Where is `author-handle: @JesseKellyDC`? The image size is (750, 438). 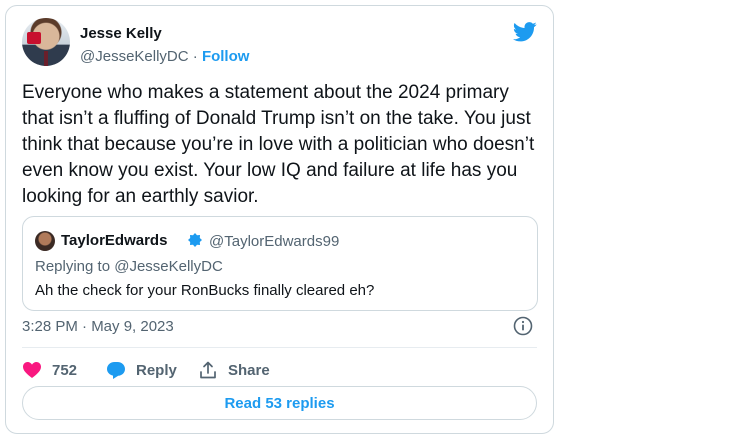 author-handle: @JesseKellyDC is located at coordinates (134, 56).